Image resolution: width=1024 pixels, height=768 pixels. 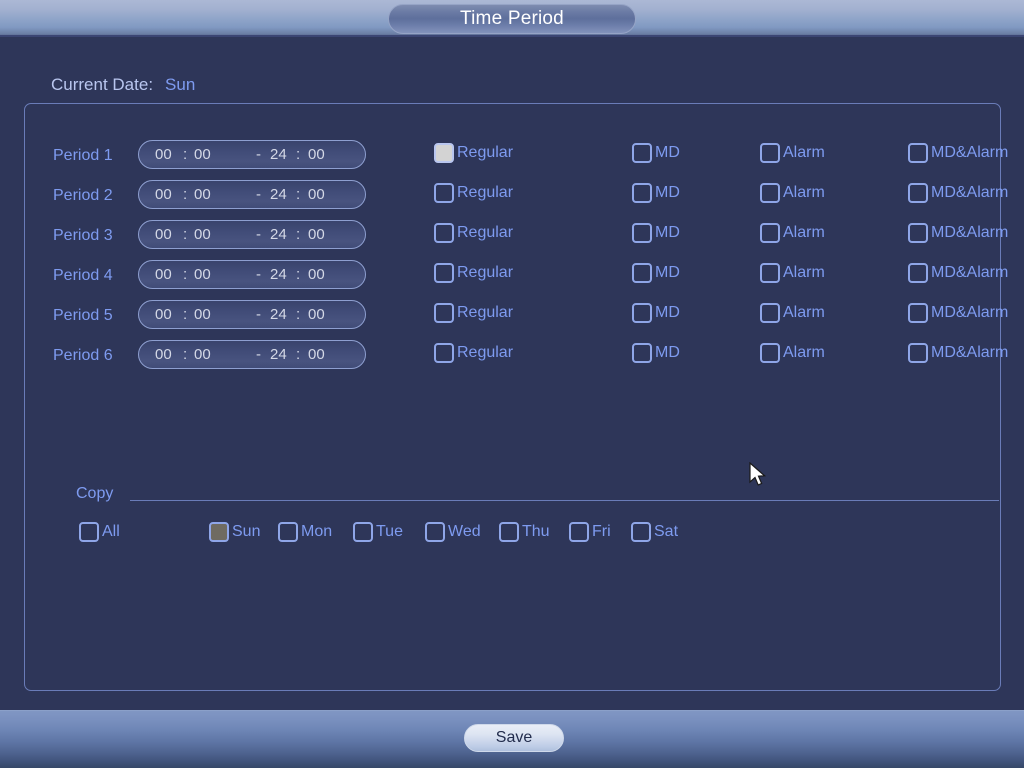 I want to click on copy-day-sun: Sun, so click(x=234, y=532).